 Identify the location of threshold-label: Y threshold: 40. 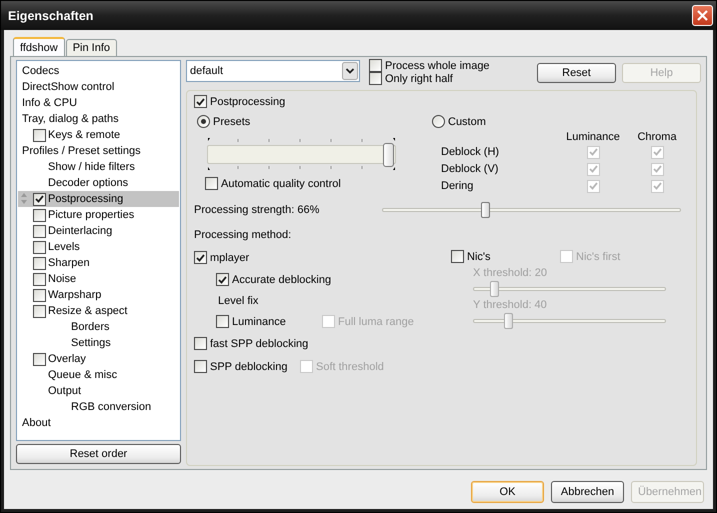
(510, 305).